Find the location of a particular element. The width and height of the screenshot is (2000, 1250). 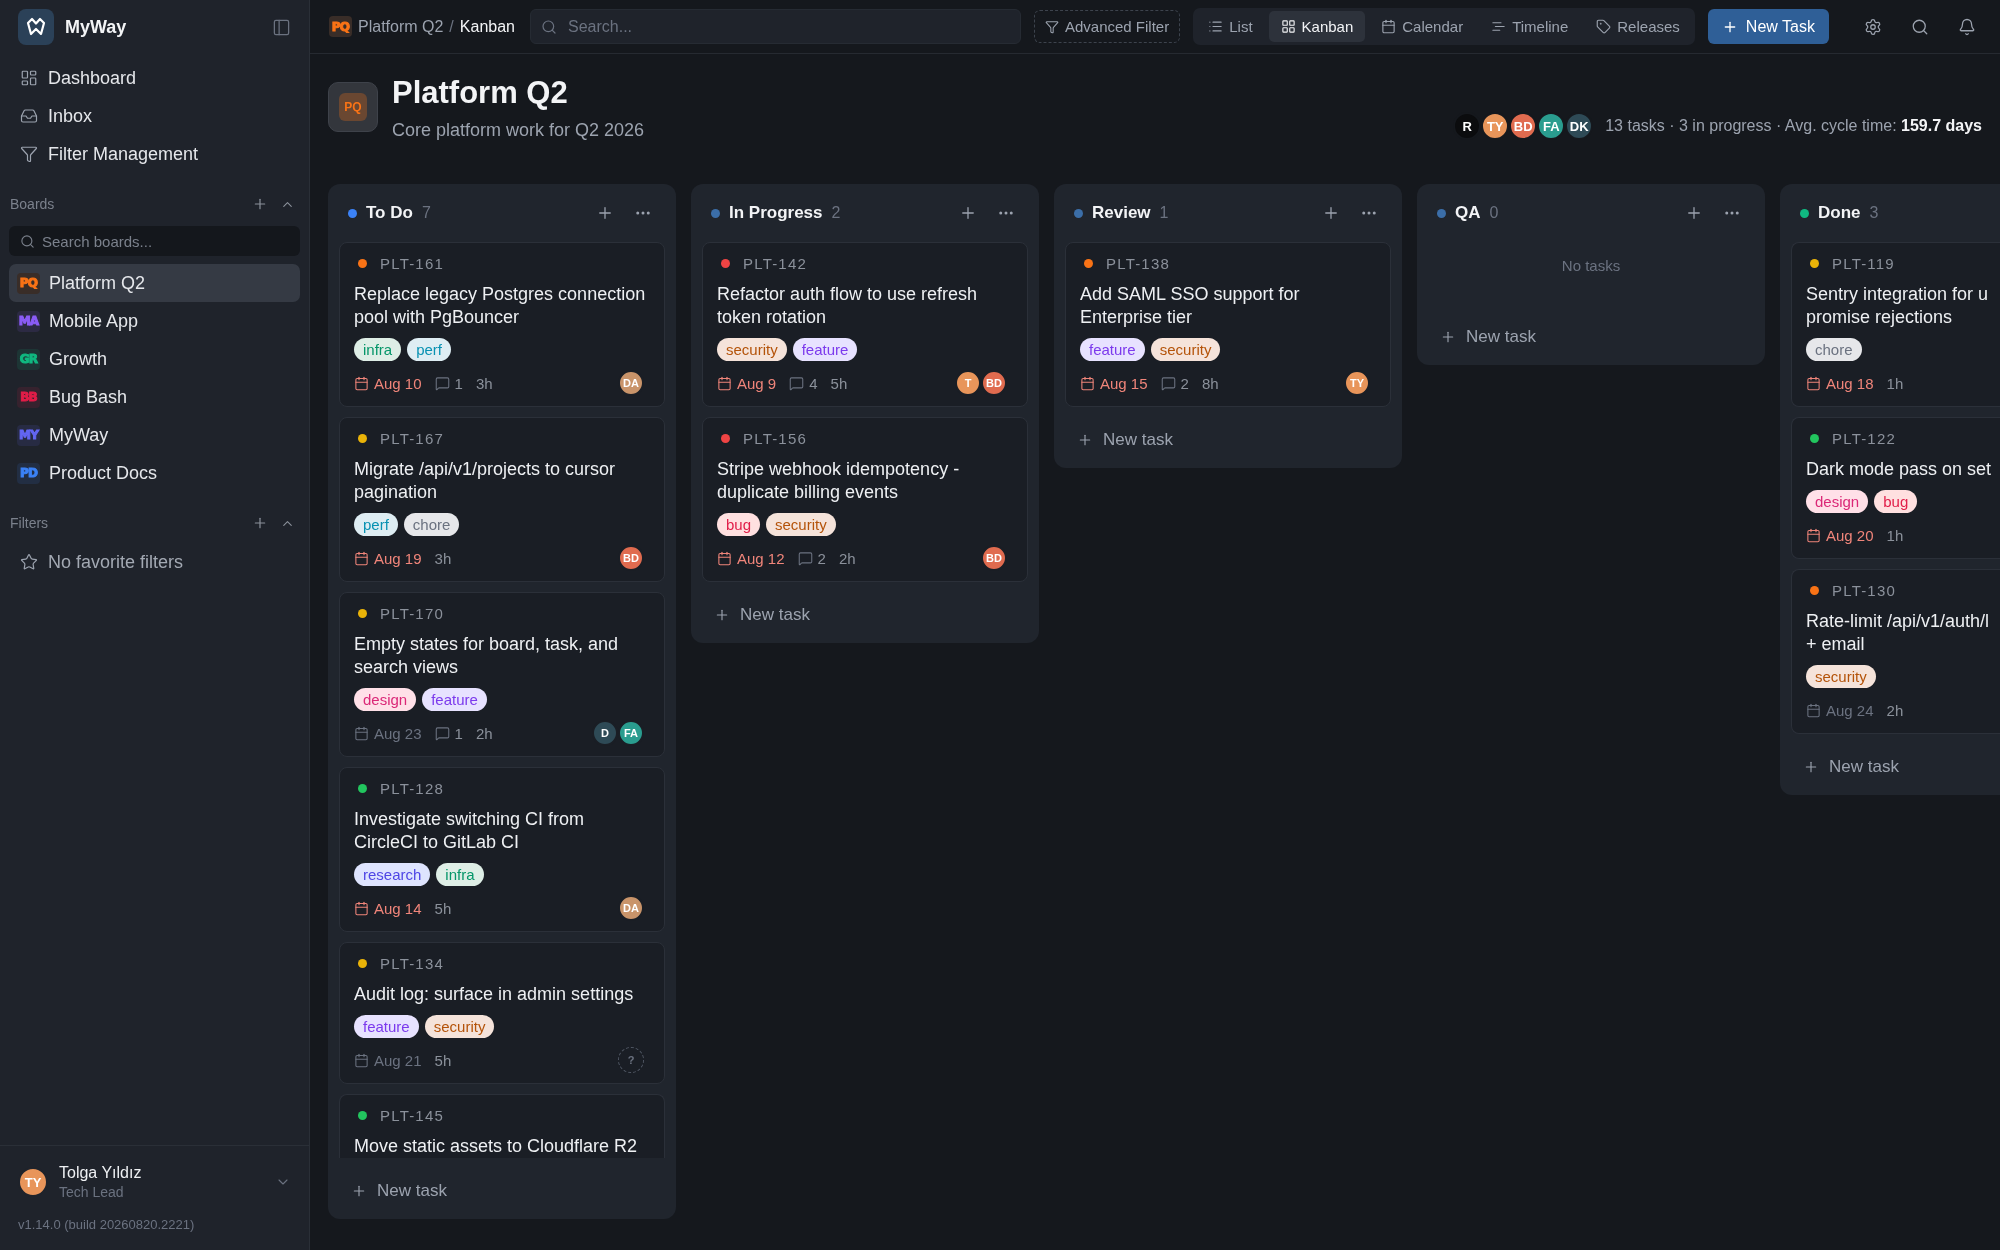

task-card: PLT-161 Replace legacy Postgres connection pool with PgBouncer infra perf Aug 10 1 3h DA is located at coordinates (502, 324).